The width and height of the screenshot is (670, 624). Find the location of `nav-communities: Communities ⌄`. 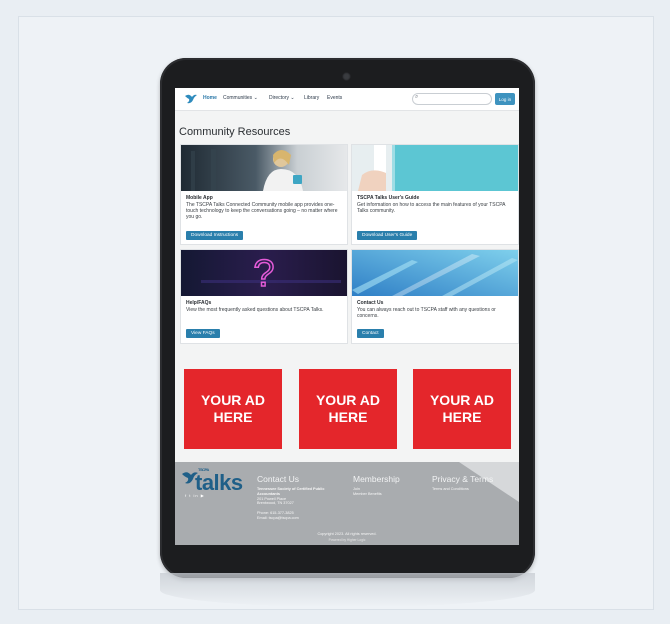

nav-communities: Communities ⌄ is located at coordinates (240, 98).